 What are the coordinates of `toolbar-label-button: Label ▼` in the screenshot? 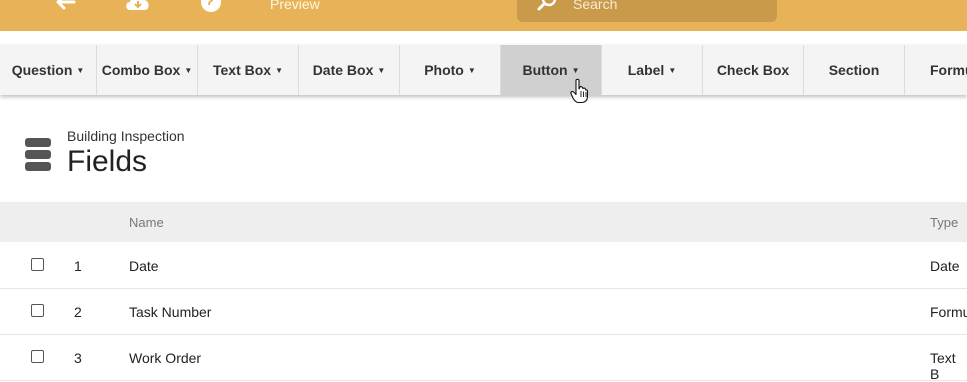 It's located at (652, 70).